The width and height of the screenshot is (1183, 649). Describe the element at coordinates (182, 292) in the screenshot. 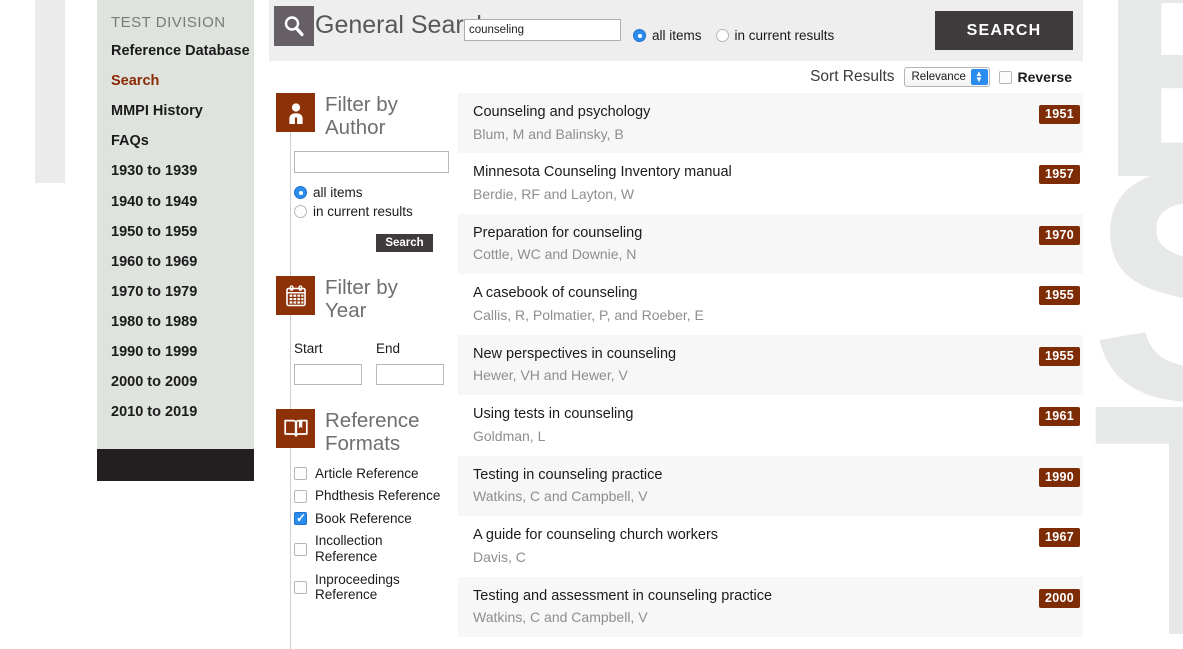

I see `sidebar-item-1970-1979: 1970 to 1979` at that location.